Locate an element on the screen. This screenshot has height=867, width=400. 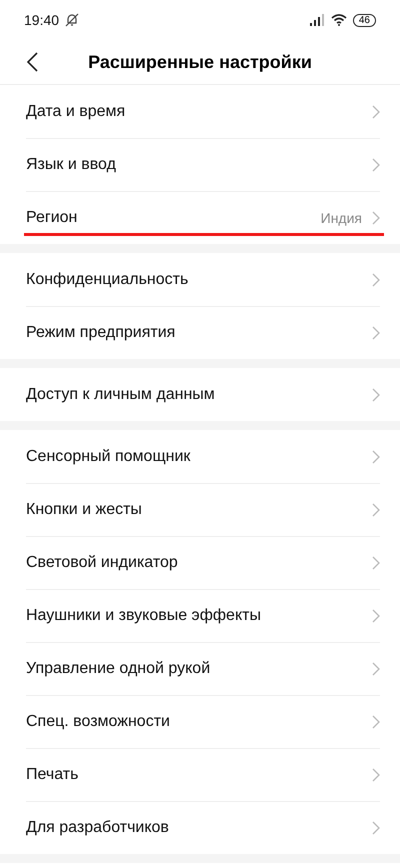
settings-item: Наушники и звуковые эффекты is located at coordinates (200, 615).